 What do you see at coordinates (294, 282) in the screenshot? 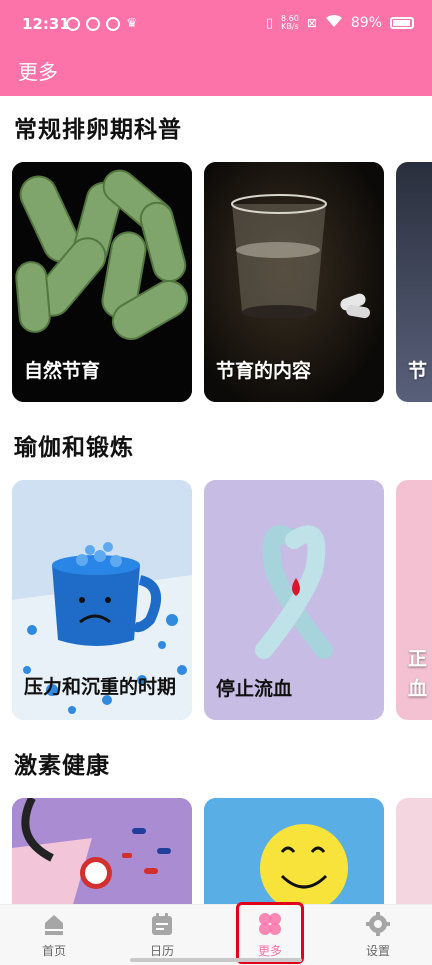
I see `card-birth-control-content: 节育的内容` at bounding box center [294, 282].